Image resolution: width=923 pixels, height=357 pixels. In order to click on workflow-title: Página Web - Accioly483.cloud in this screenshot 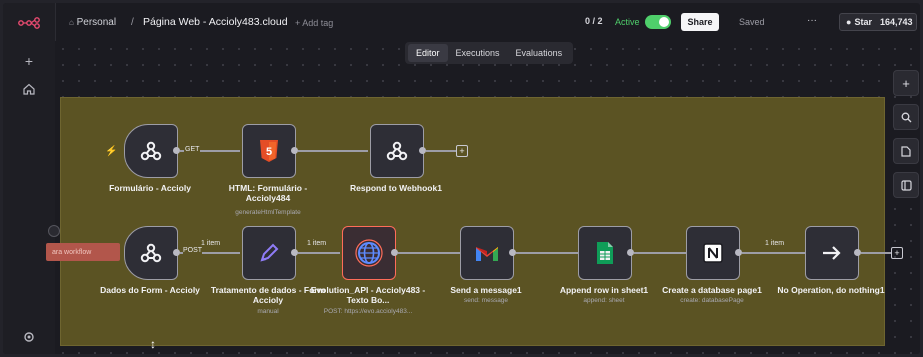, I will do `click(215, 22)`.